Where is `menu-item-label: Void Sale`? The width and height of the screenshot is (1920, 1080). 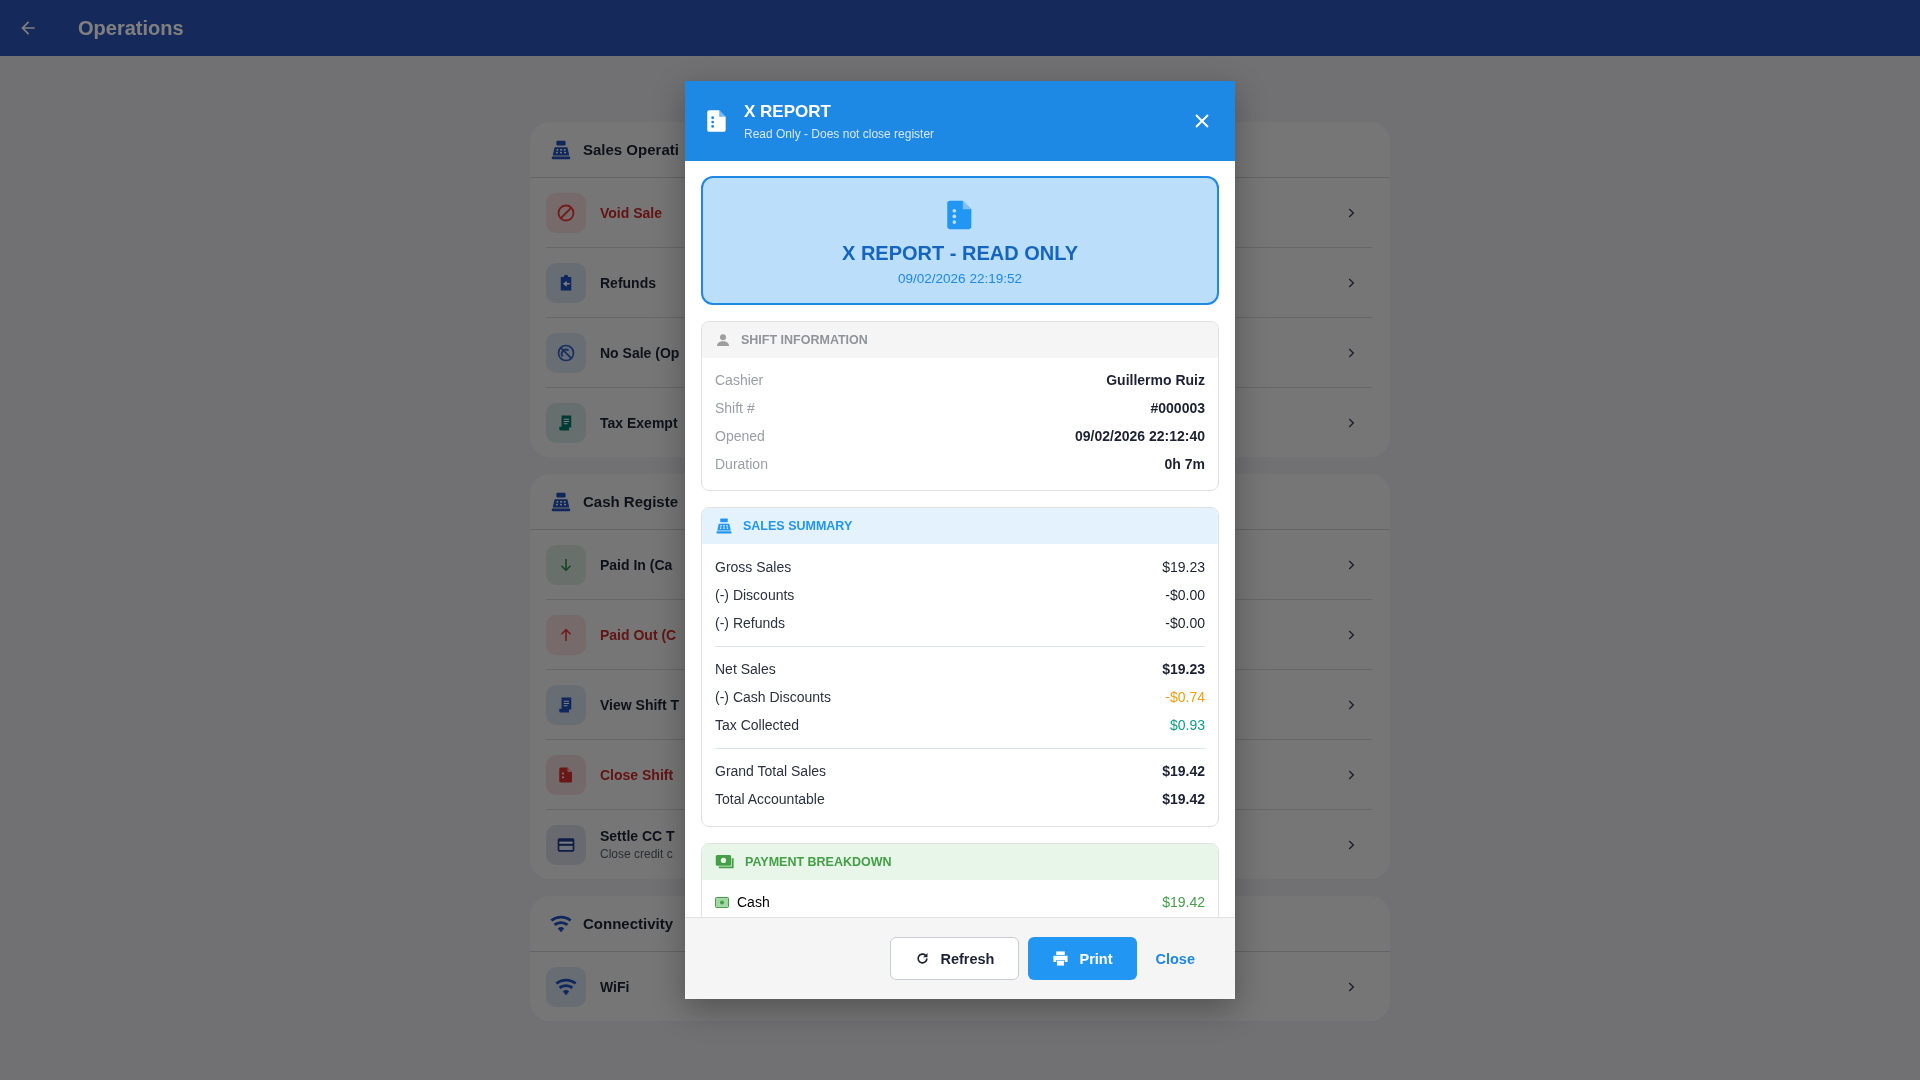
menu-item-label: Void Sale is located at coordinates (631, 212).